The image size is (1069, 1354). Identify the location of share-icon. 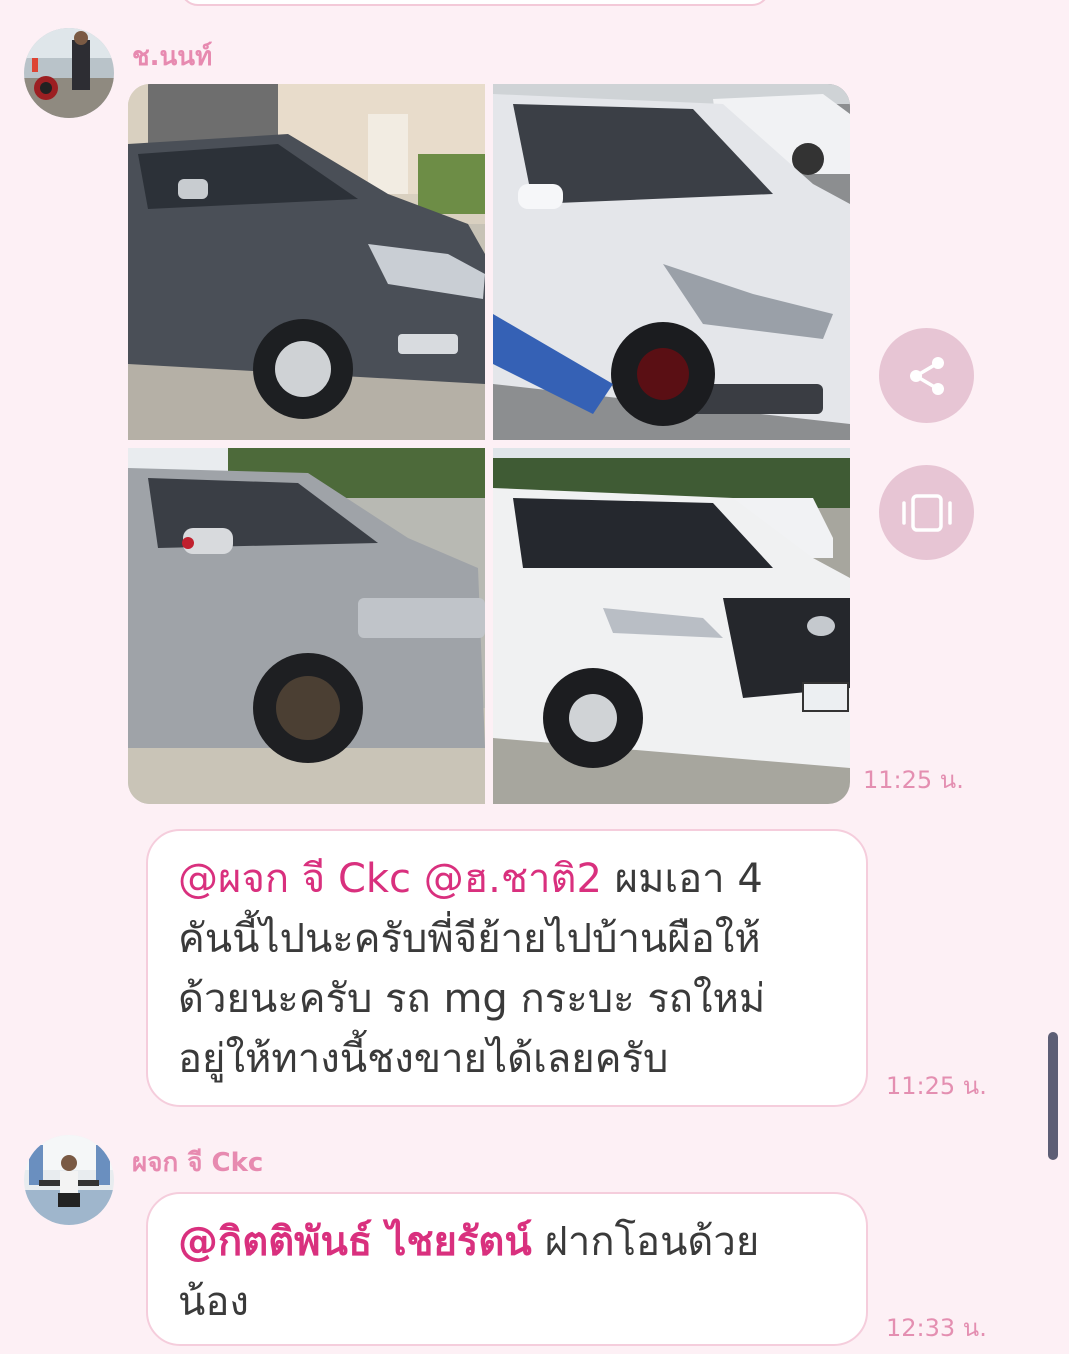
(926, 375).